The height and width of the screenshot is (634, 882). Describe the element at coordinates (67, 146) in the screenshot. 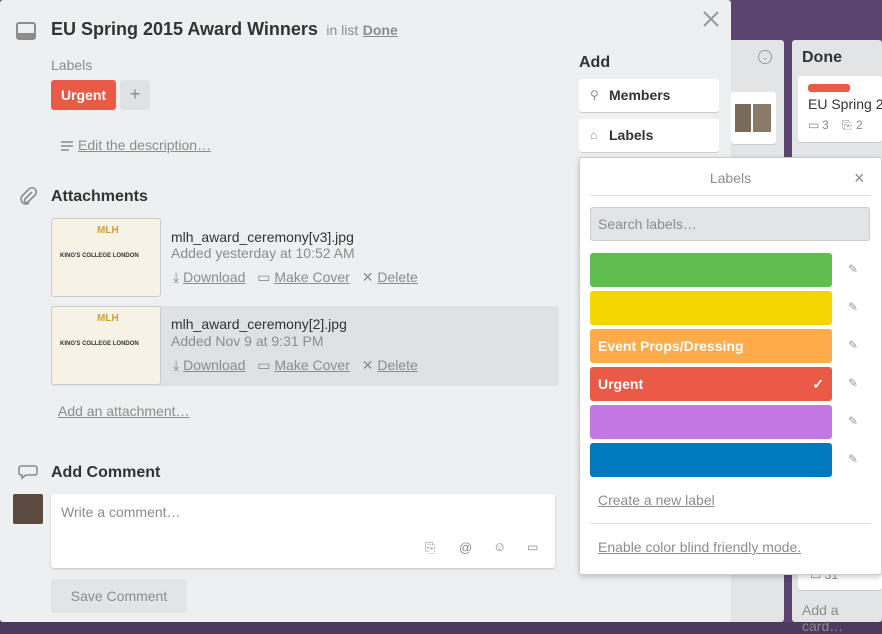

I see `description-icon` at that location.